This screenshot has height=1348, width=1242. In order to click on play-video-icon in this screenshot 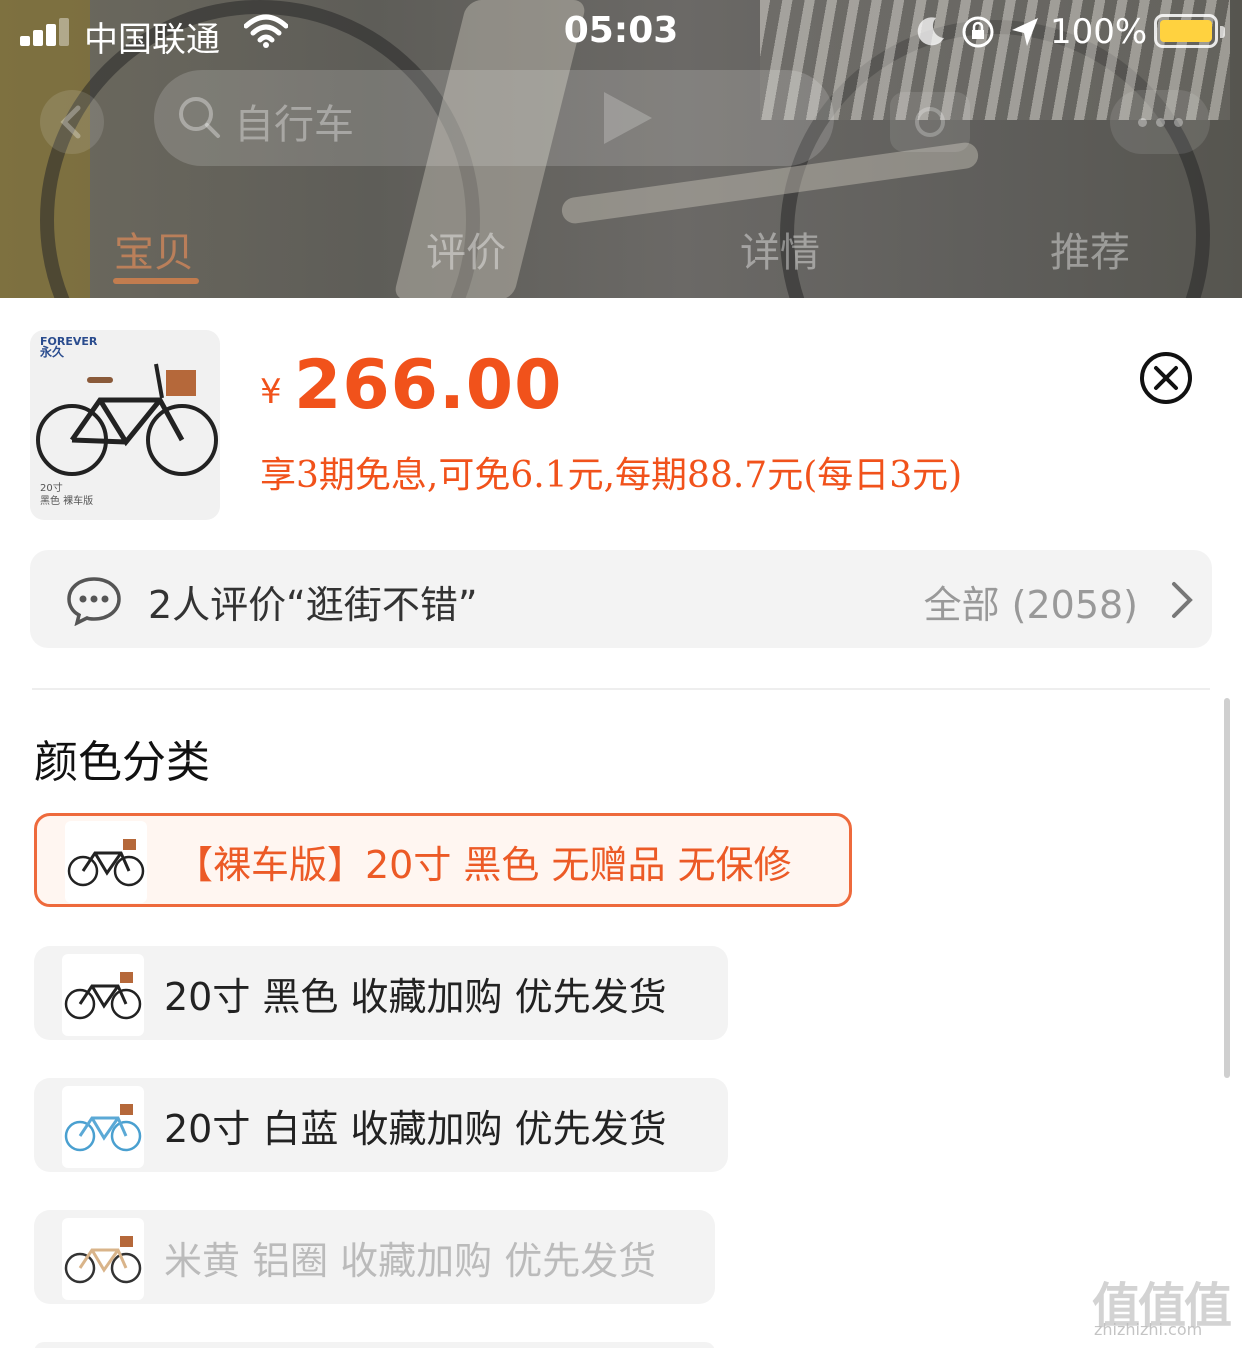, I will do `click(626, 118)`.